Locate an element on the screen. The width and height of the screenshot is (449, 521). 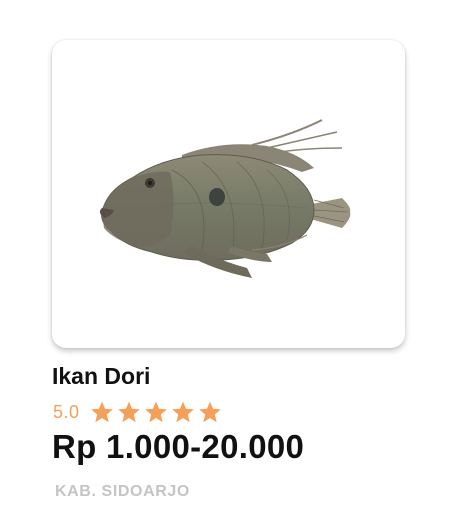
star-rating is located at coordinates (157, 412).